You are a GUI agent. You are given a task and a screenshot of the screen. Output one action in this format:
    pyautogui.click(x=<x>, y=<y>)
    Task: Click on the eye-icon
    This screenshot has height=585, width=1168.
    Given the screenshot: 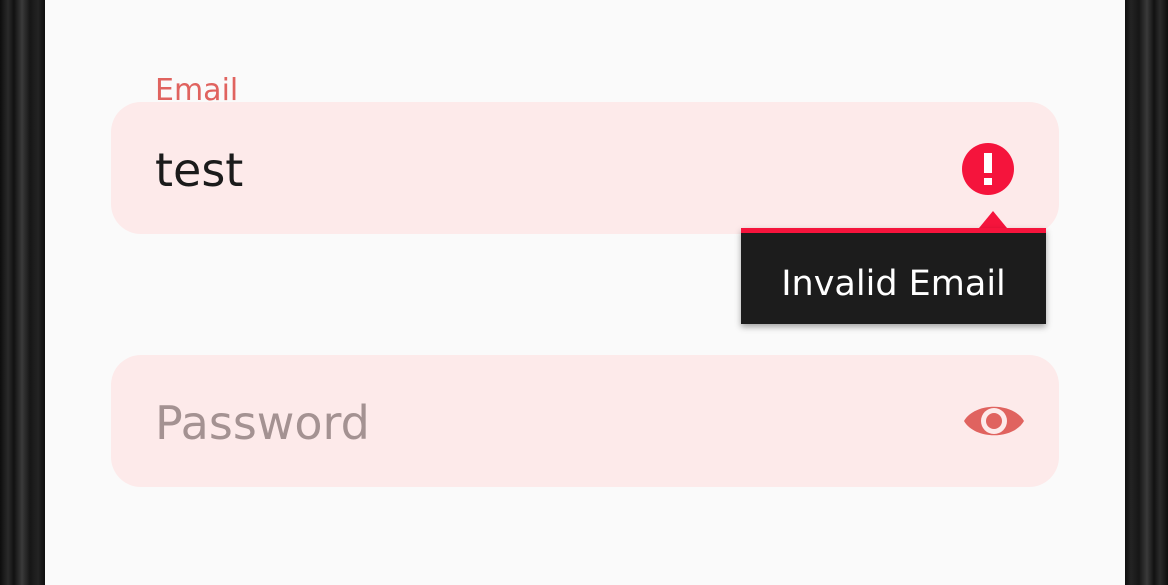 What is the action you would take?
    pyautogui.click(x=994, y=421)
    